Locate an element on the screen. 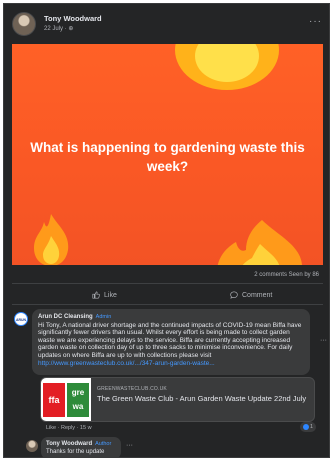  link-domain: GREENWASTECLUB.CO.UK is located at coordinates (132, 389).